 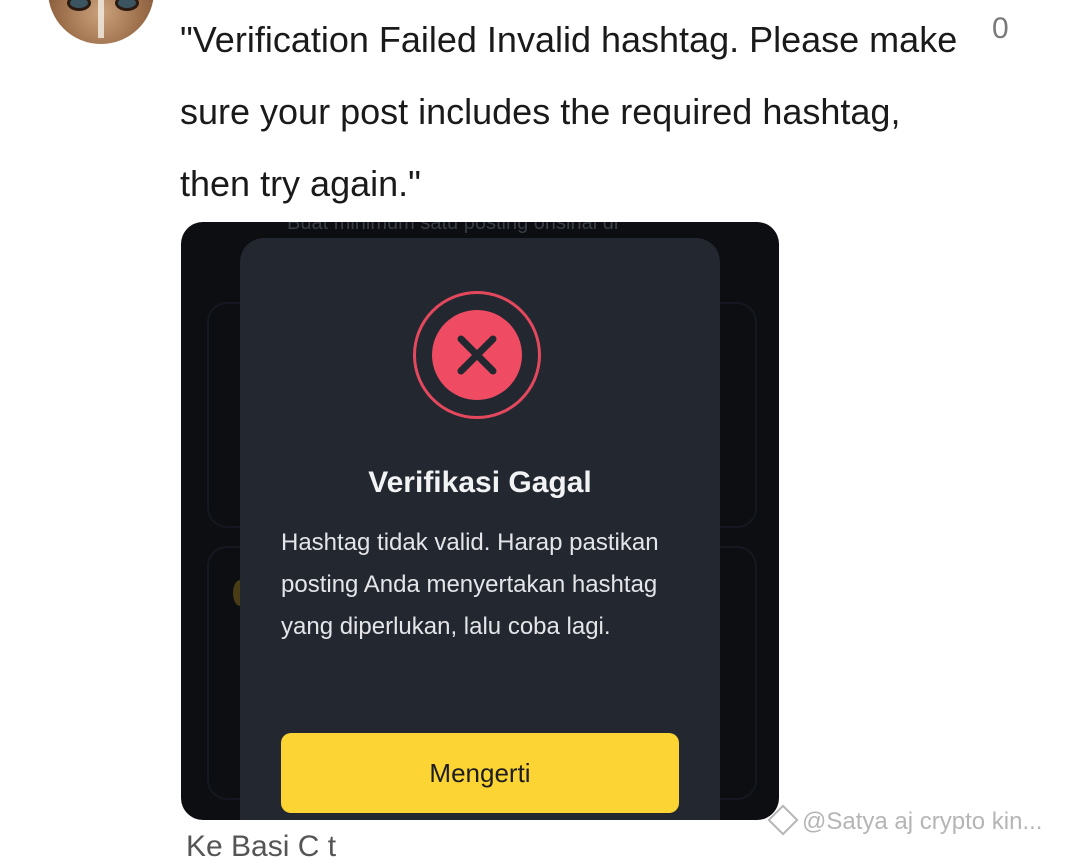 I want to click on error-x-icon, so click(x=477, y=355).